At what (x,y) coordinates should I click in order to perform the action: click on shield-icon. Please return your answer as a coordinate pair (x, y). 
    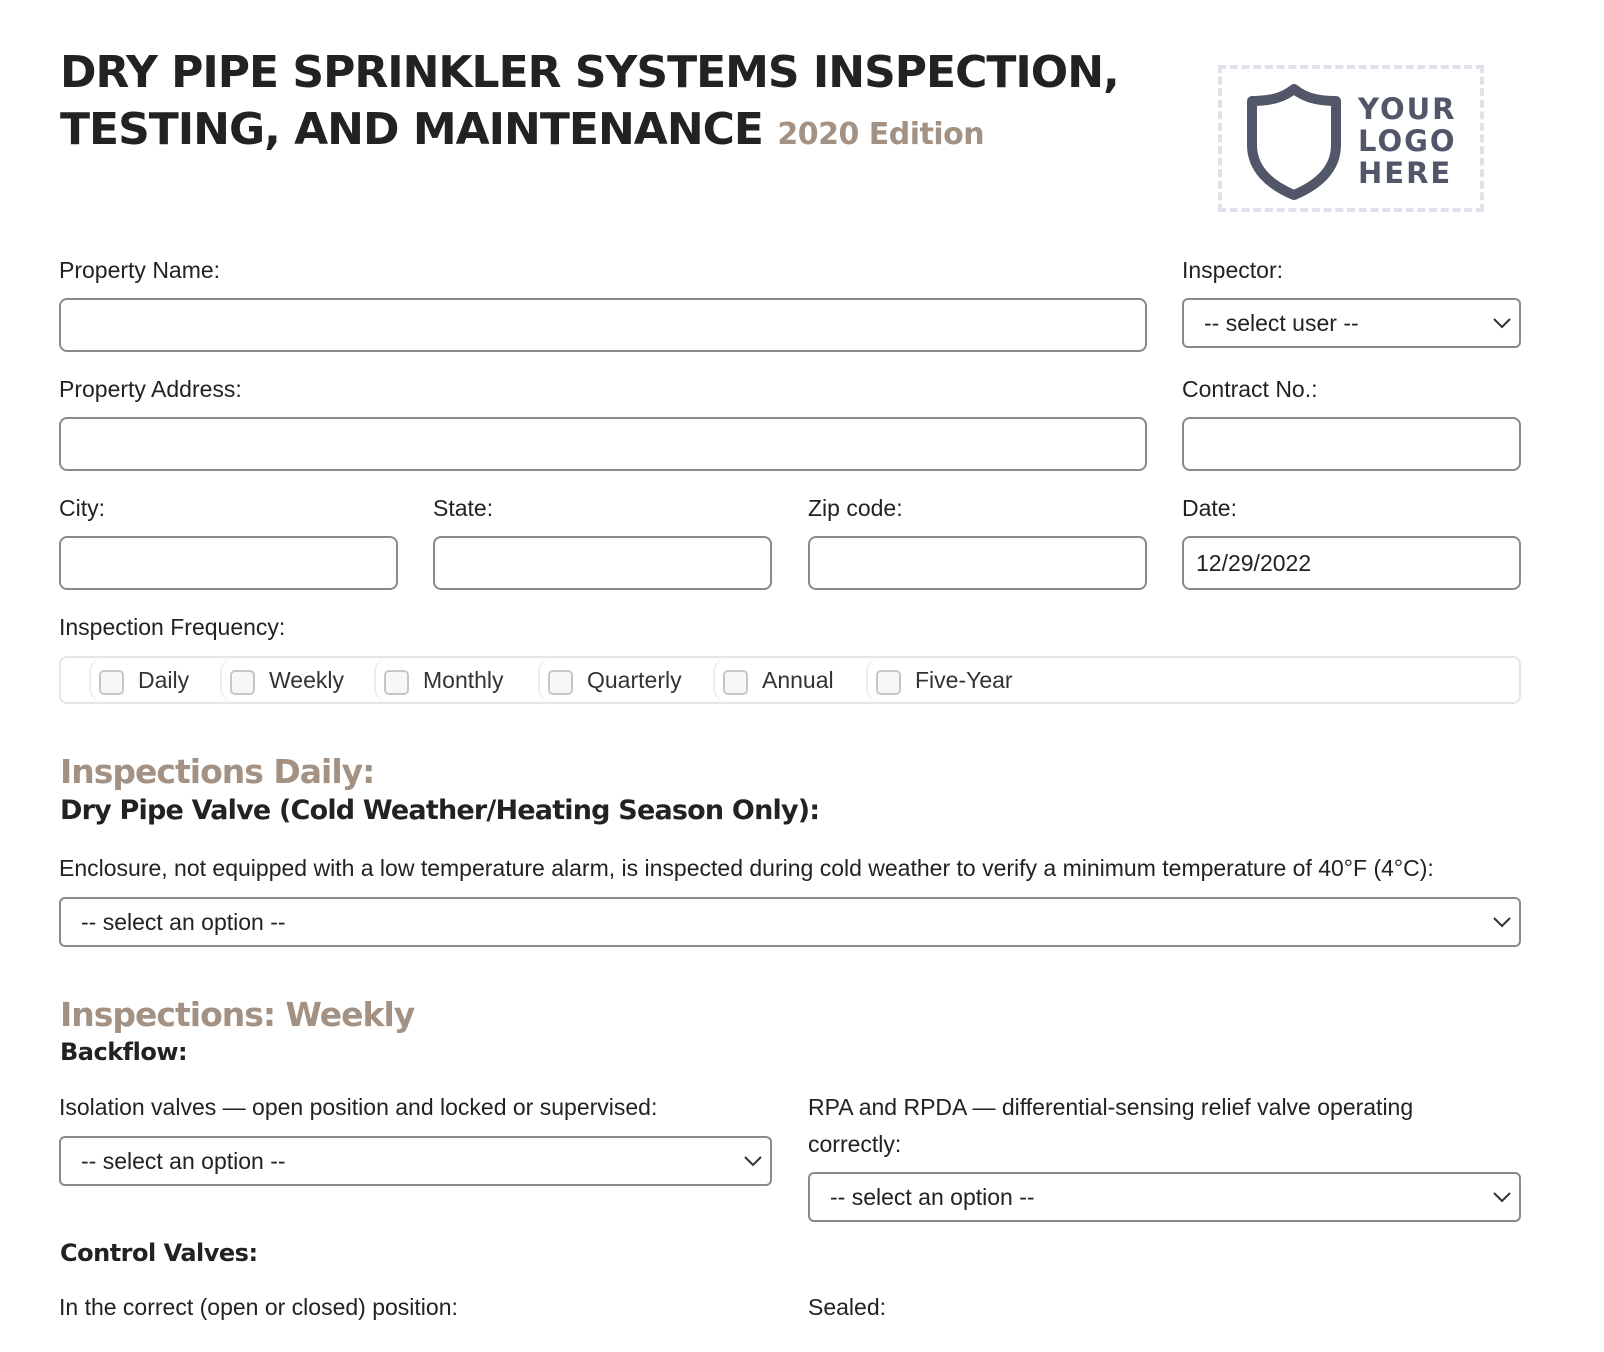
    Looking at the image, I should click on (1294, 142).